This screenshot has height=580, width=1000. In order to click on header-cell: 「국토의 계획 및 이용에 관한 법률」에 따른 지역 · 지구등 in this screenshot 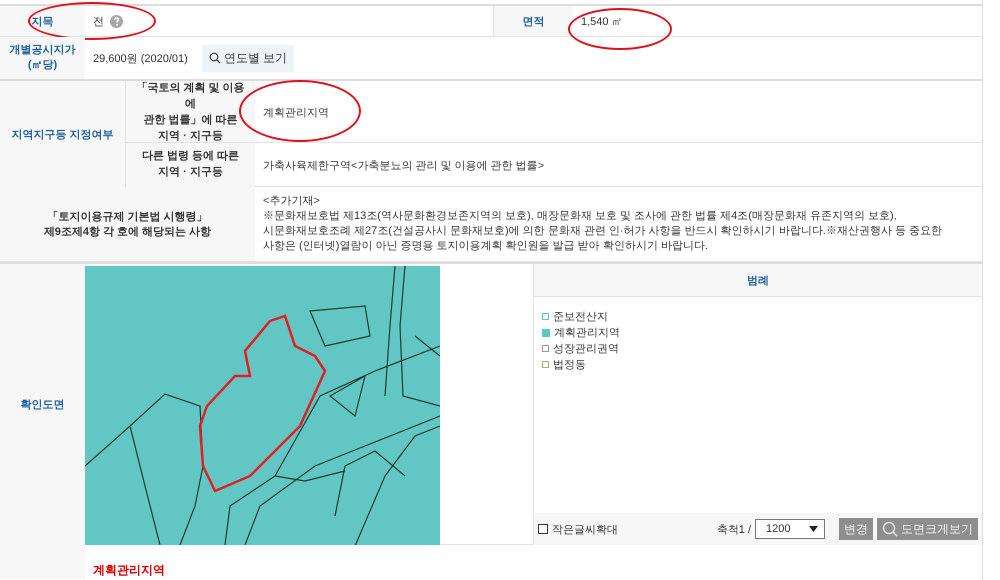, I will do `click(190, 113)`.